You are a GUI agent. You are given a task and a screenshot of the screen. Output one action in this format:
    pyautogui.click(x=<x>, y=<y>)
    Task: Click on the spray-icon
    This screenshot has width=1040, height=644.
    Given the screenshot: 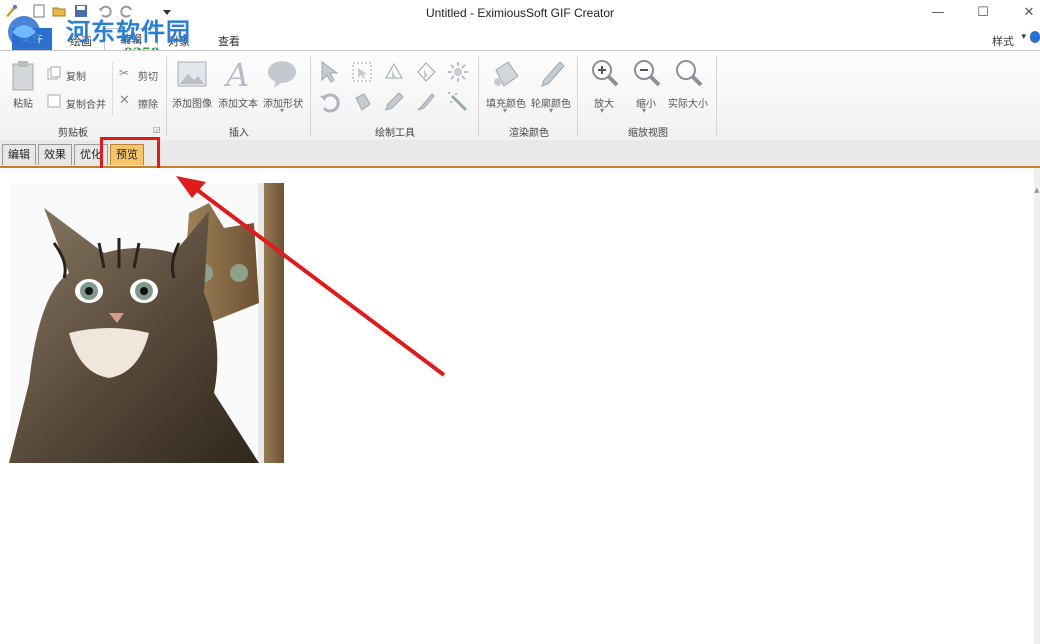 What is the action you would take?
    pyautogui.click(x=458, y=103)
    